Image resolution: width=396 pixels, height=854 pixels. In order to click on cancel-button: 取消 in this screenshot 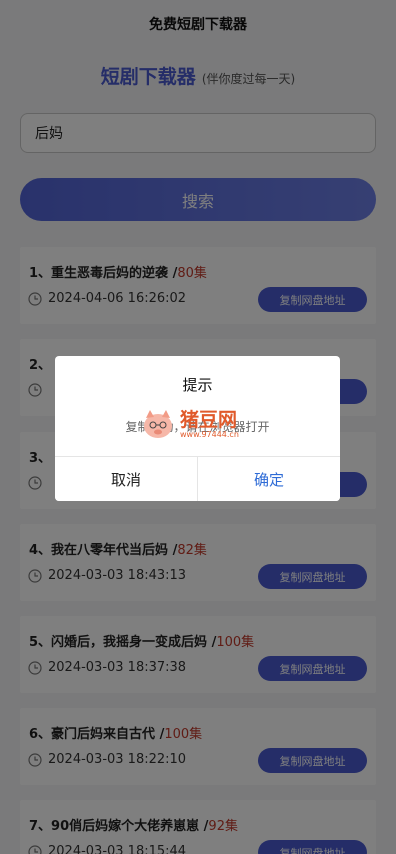, I will do `click(126, 479)`.